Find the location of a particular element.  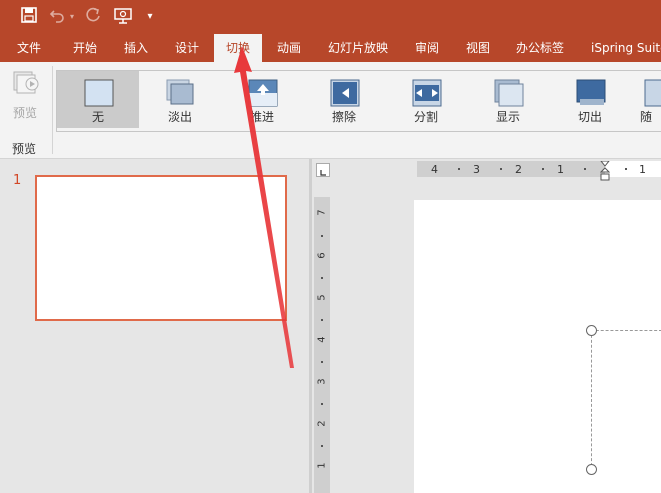

transition-fade: 淡出 is located at coordinates (180, 102).